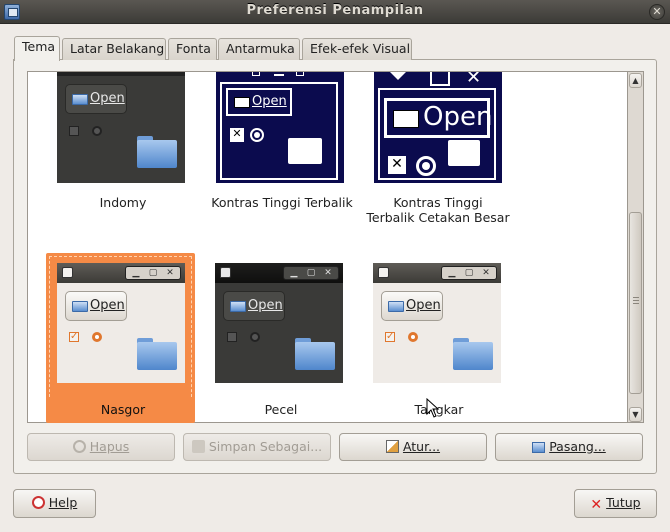 The width and height of the screenshot is (670, 532). Describe the element at coordinates (279, 323) in the screenshot. I see `theme-thumbnail-pecel: ▁ ▢ ✕ Open` at that location.